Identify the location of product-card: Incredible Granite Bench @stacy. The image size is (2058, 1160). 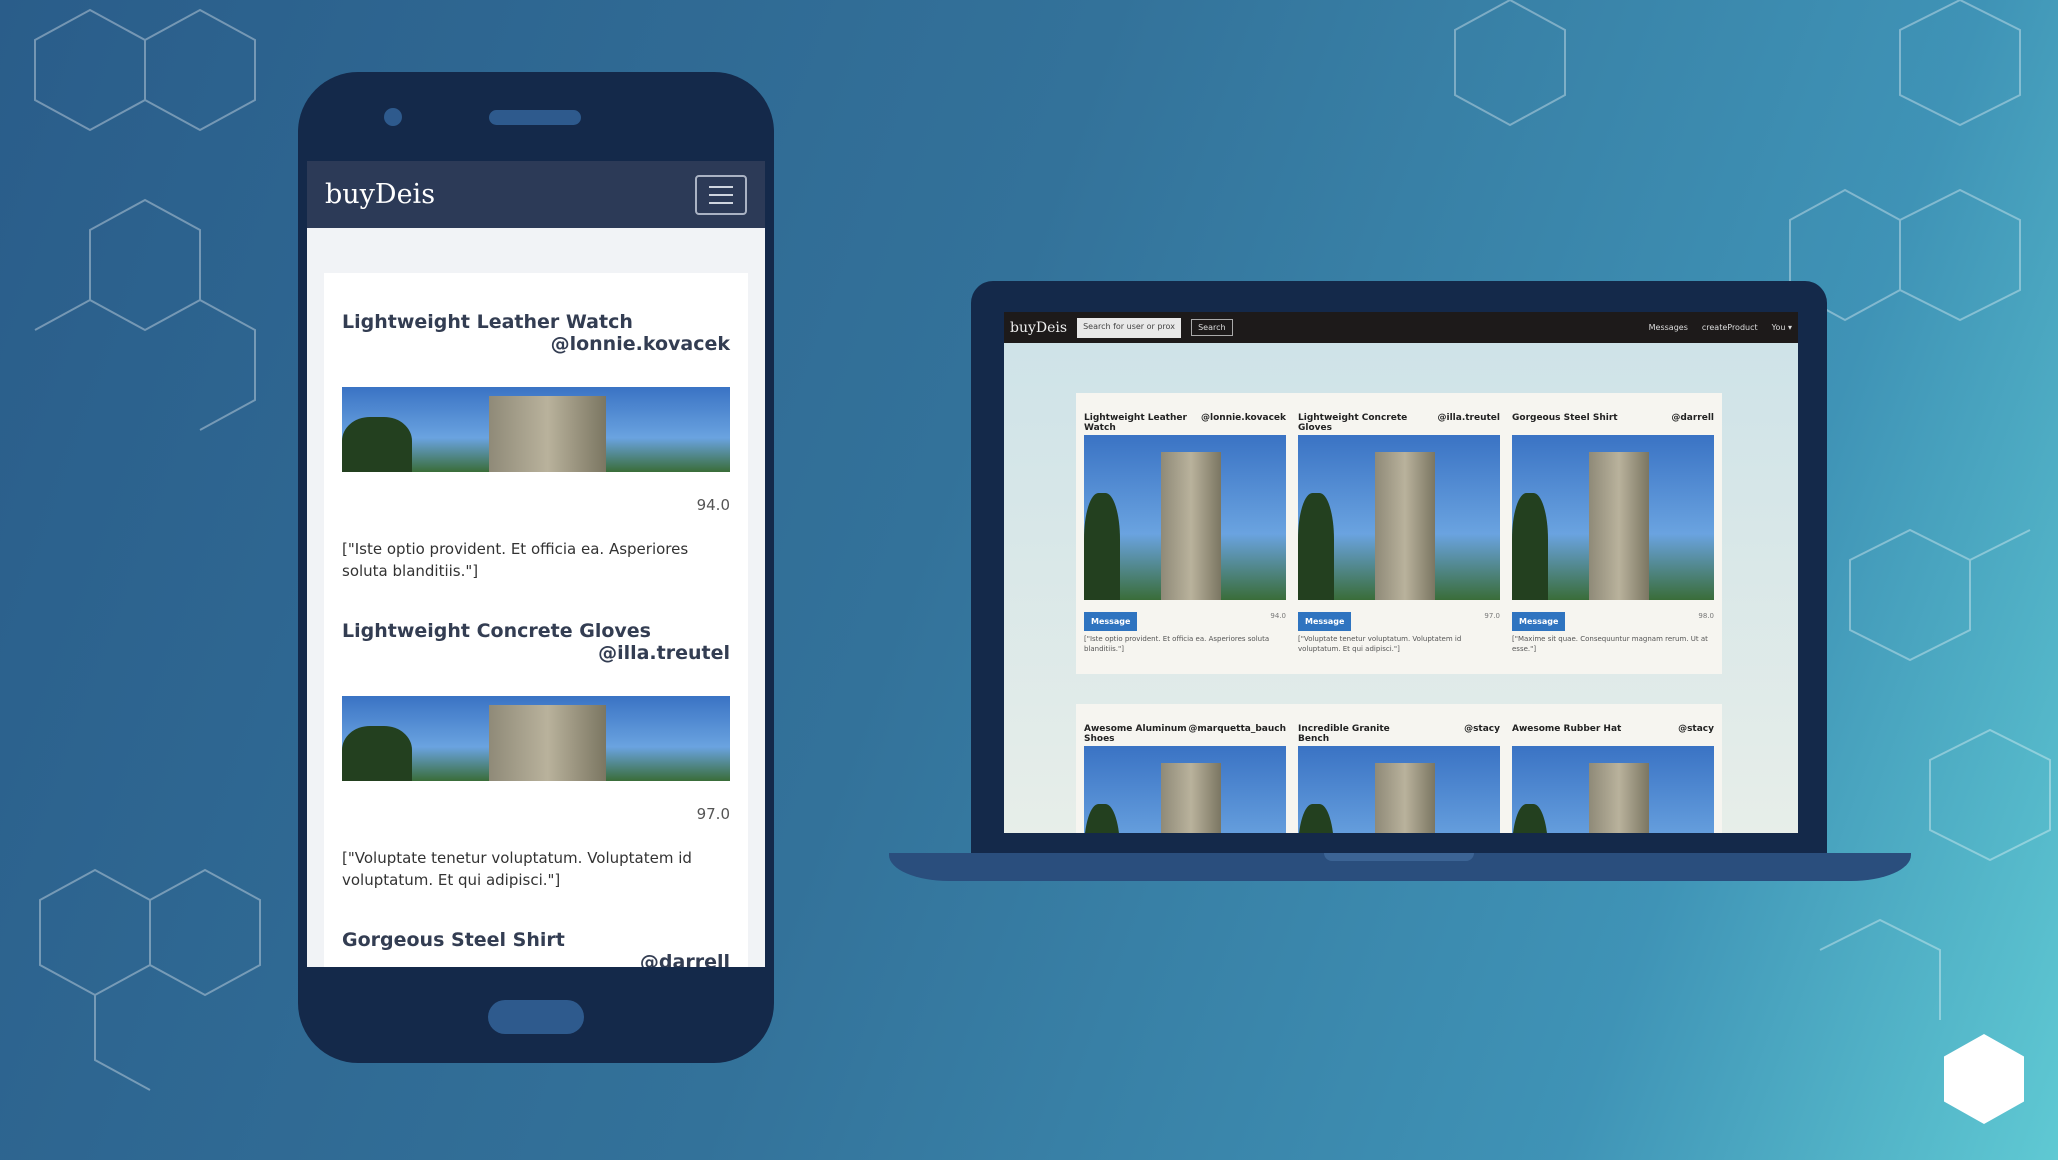
(1399, 778).